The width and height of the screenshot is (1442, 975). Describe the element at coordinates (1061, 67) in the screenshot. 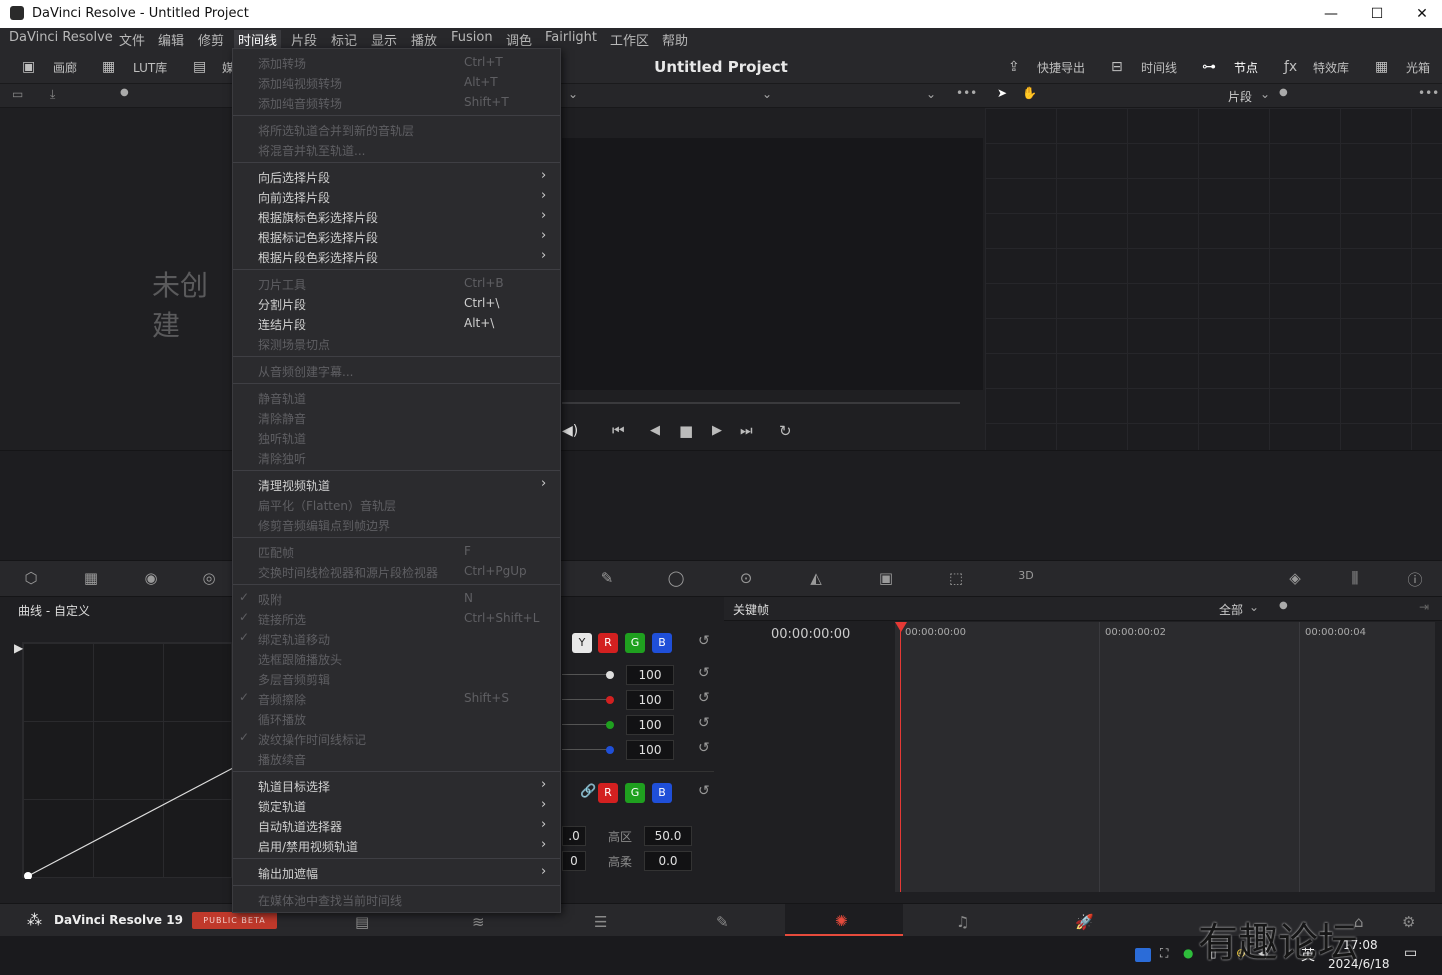

I see `quick-export-button: 快捷导出` at that location.